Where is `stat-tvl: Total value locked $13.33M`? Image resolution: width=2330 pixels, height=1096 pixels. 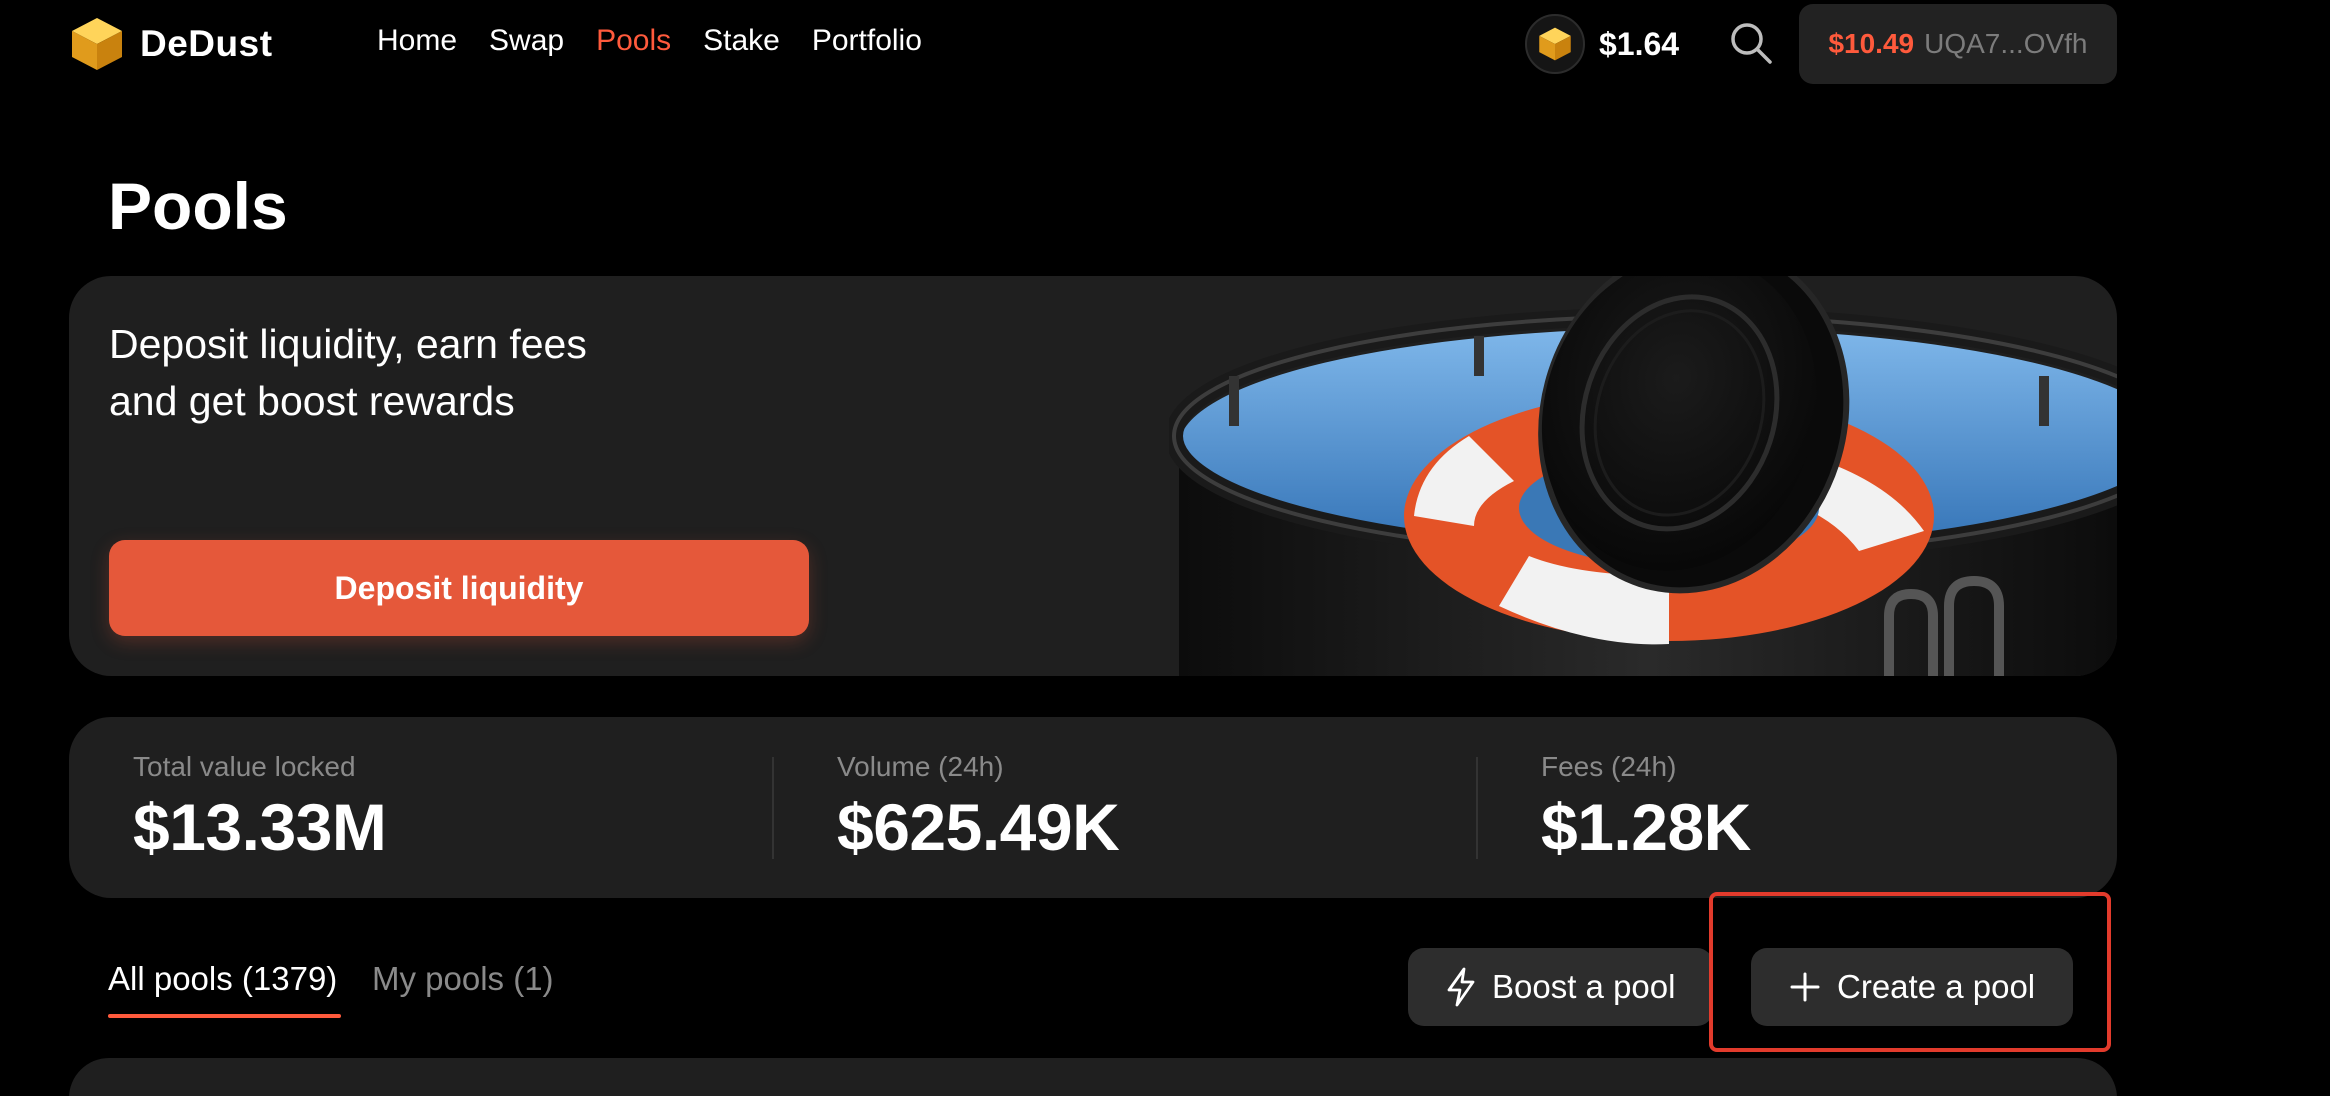 stat-tvl: Total value locked $13.33M is located at coordinates (260, 808).